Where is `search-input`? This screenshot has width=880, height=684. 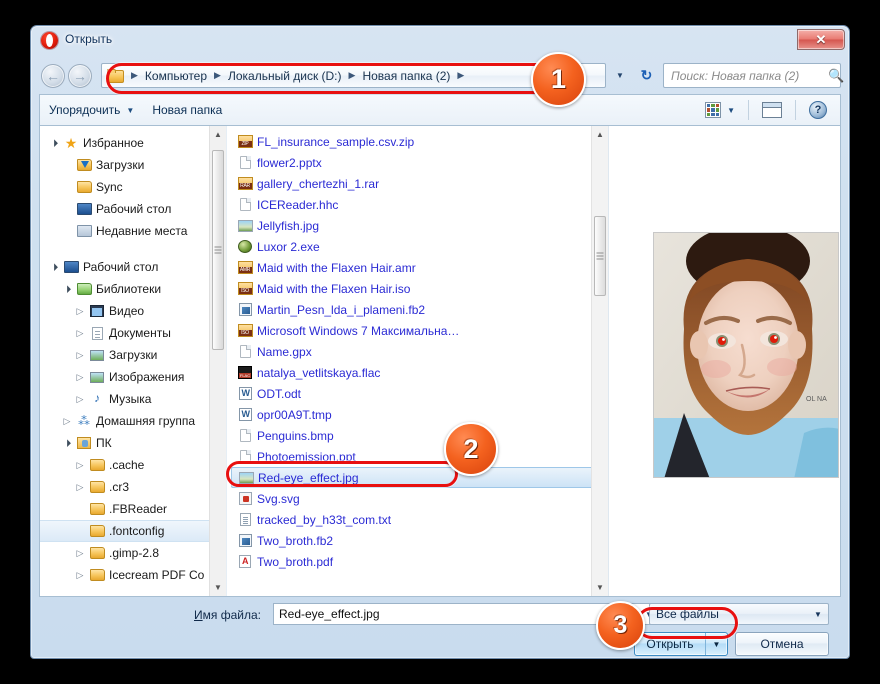
search-input is located at coordinates (746, 75).